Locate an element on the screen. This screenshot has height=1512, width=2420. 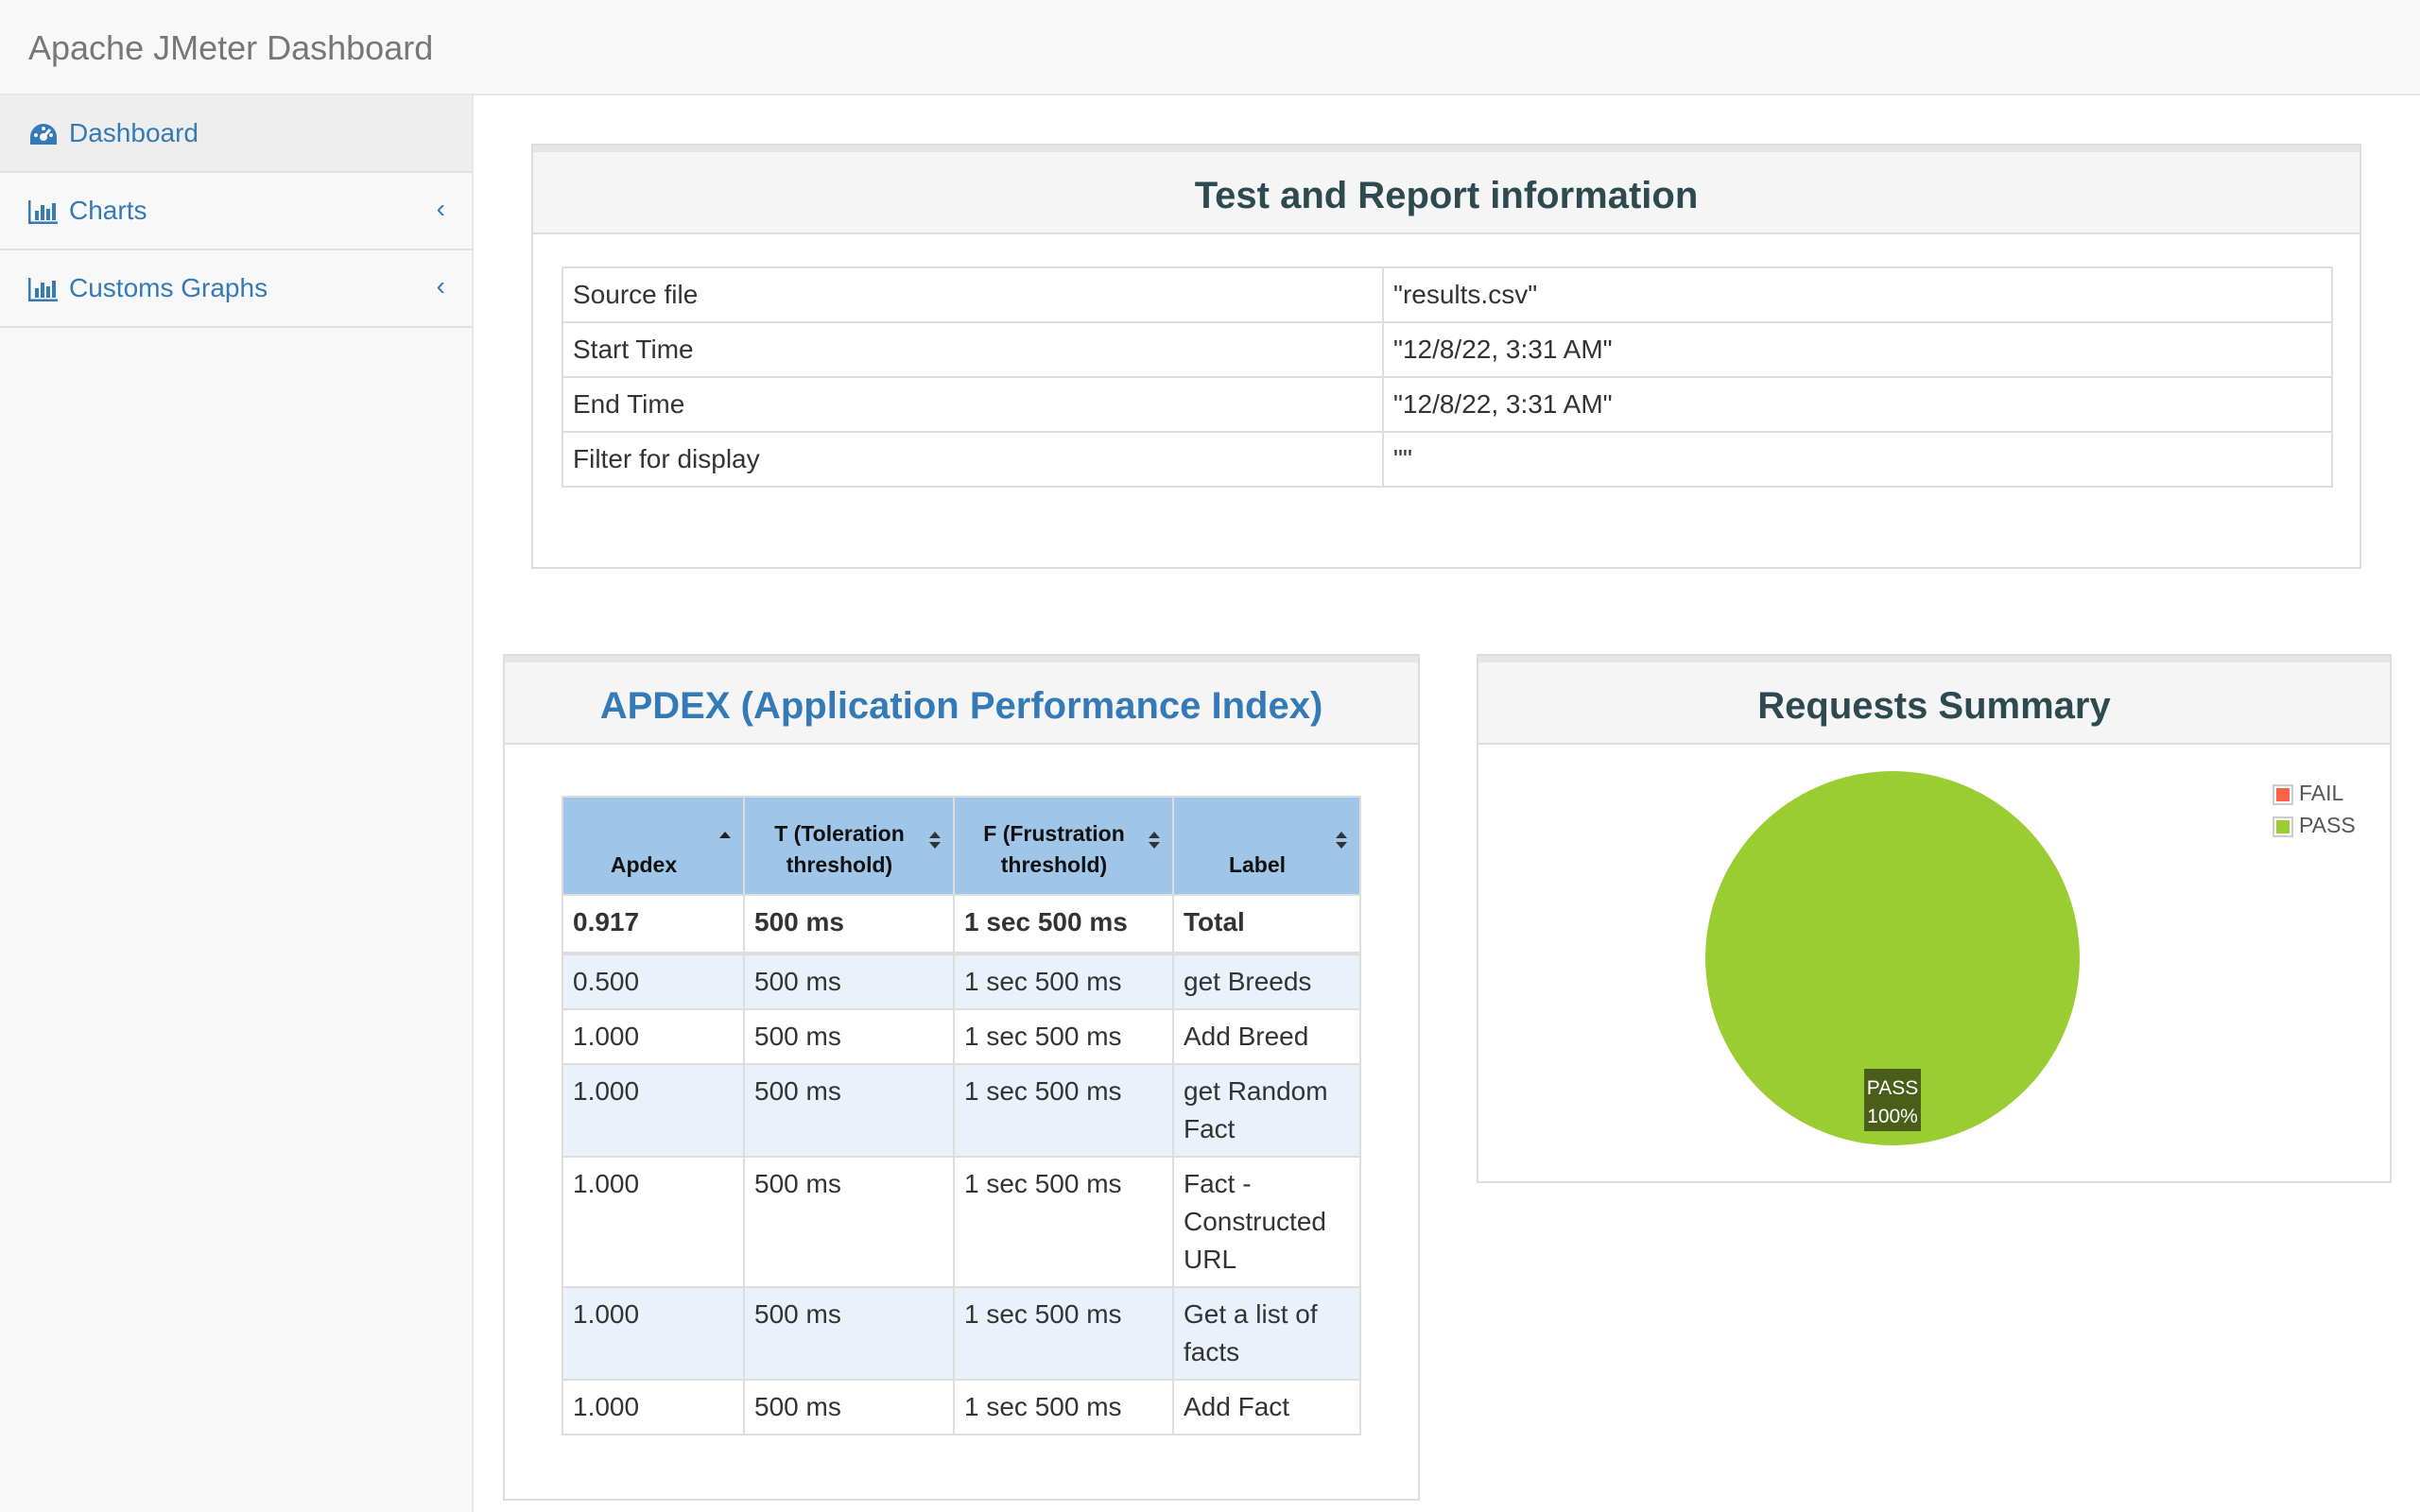
column-header-frustration: F (Frustration threshold) is located at coordinates (1063, 846).